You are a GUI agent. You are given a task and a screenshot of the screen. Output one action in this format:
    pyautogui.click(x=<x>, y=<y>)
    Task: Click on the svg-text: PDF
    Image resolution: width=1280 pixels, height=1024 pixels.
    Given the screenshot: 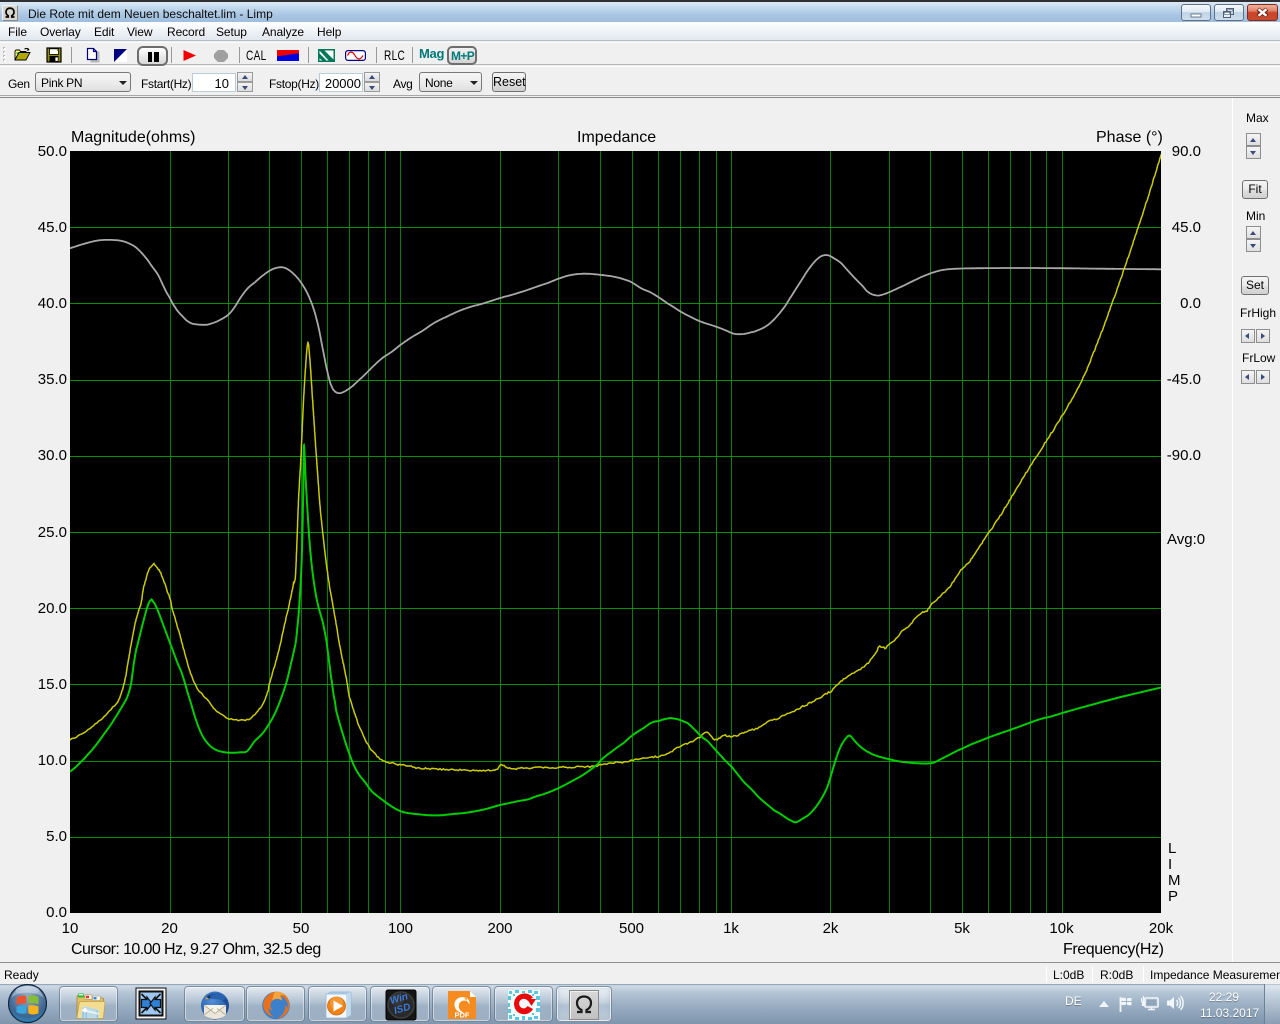 What is the action you would take?
    pyautogui.click(x=462, y=1015)
    